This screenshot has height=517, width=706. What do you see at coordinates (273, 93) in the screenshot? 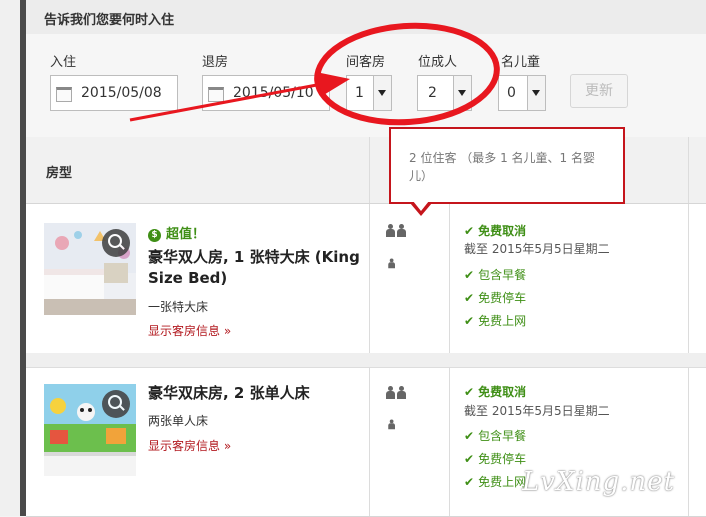
I see `checkout-value: 2015/05/10` at bounding box center [273, 93].